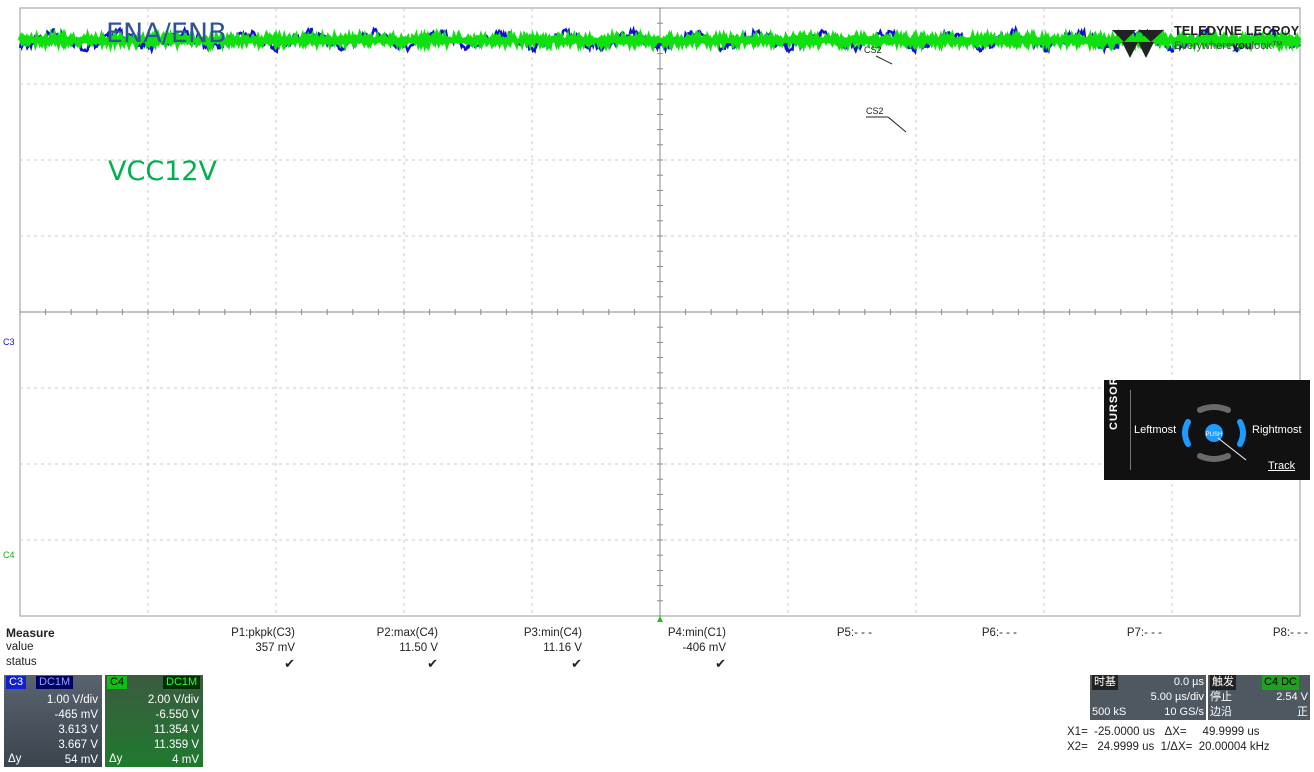 The image size is (1314, 772). I want to click on c4-delta-label: Δy, so click(116, 759).